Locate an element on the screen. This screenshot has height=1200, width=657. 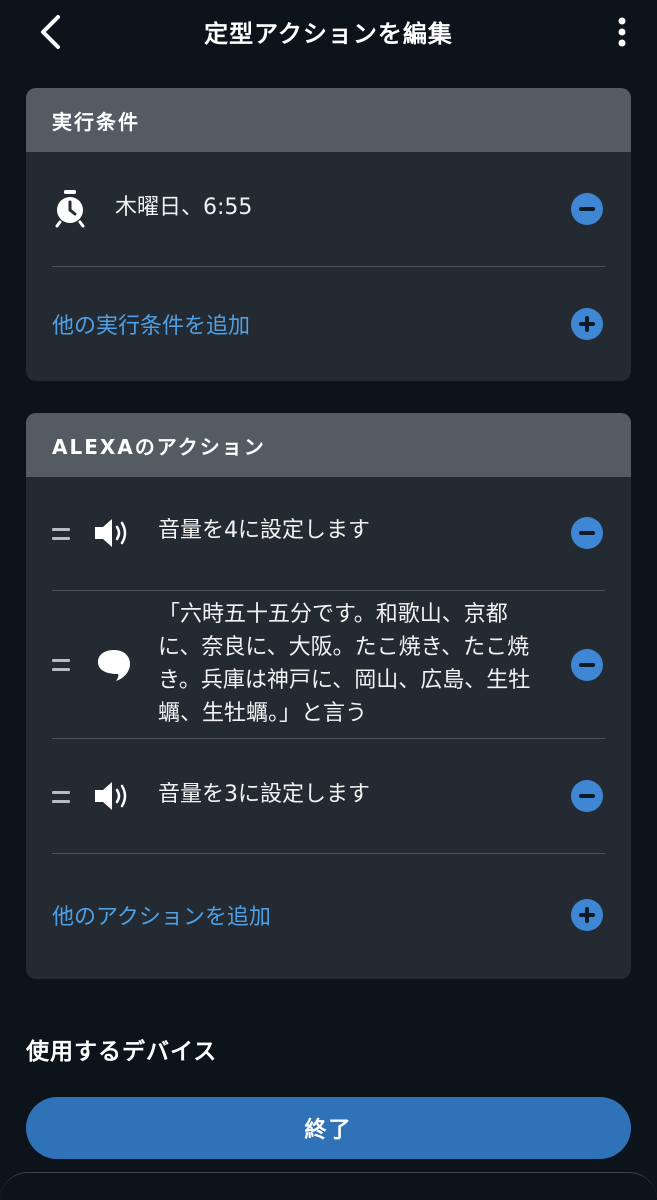
add-trigger-button is located at coordinates (587, 324).